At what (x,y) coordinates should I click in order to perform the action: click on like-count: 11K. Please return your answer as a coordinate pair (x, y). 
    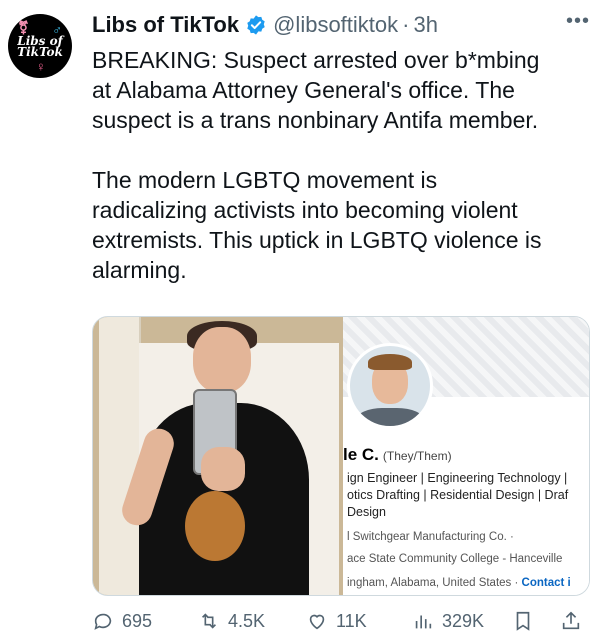
    Looking at the image, I should click on (351, 620).